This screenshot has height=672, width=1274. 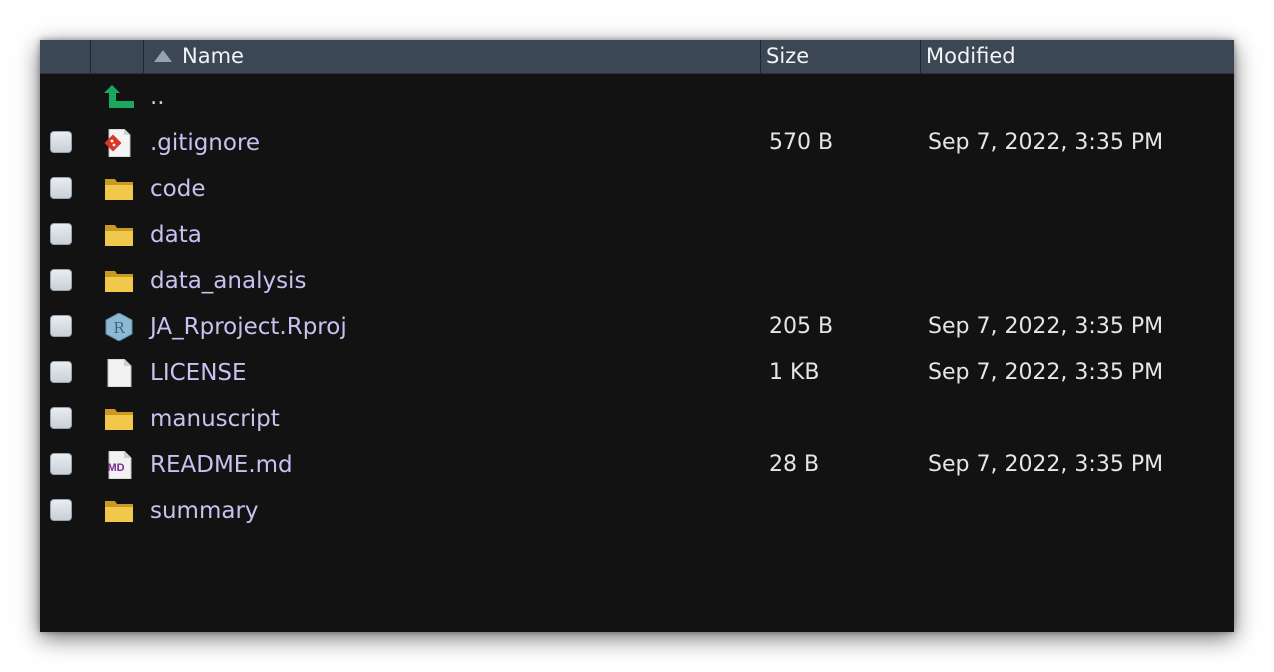 I want to click on file-row: summary, so click(x=637, y=511).